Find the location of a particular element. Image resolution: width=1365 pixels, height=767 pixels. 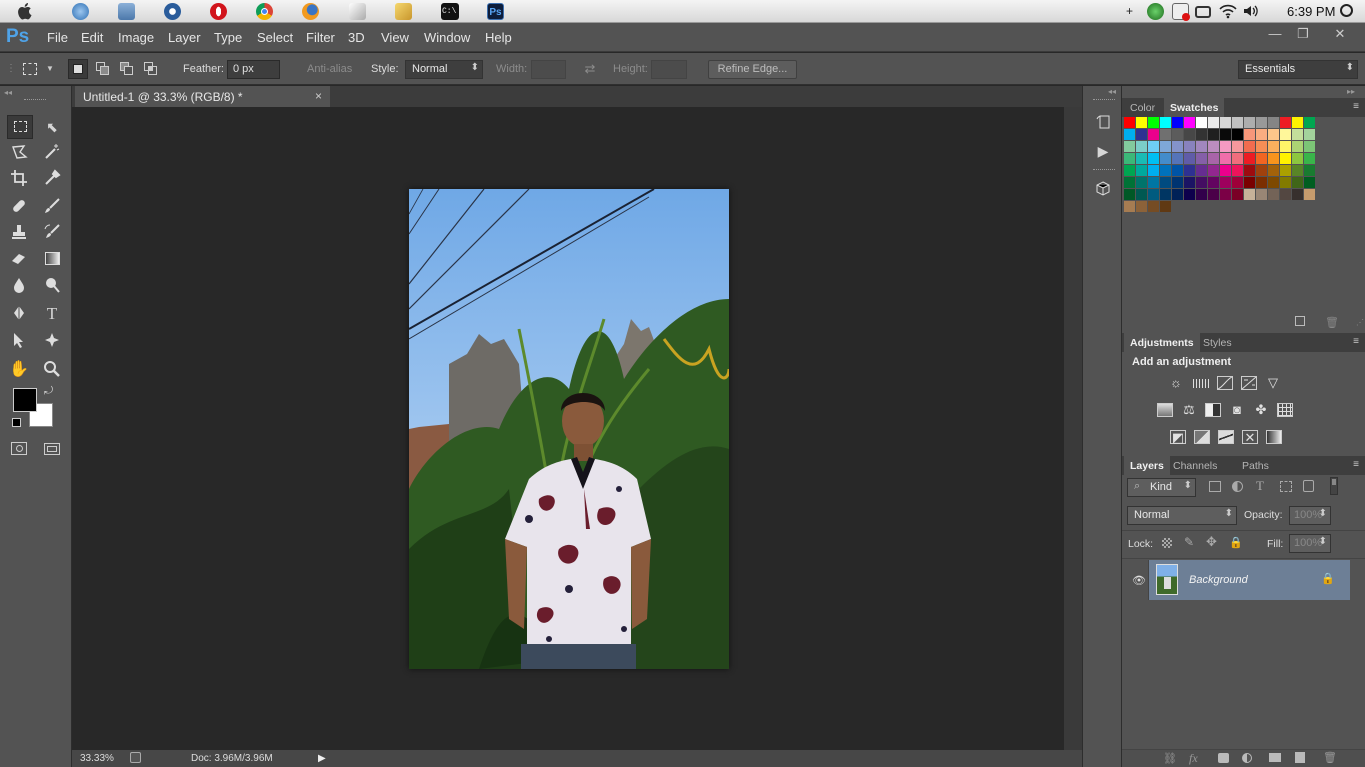

add-to-selection-icon is located at coordinates (103, 69).